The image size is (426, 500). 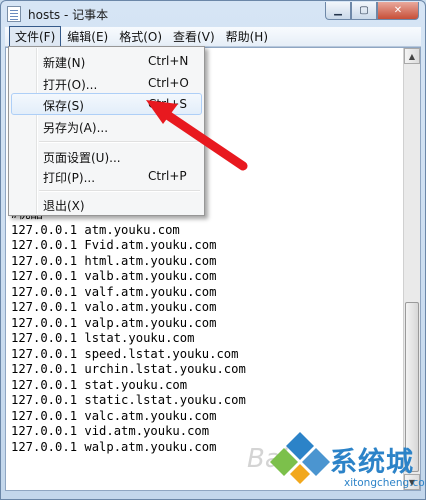 I want to click on red-arrow-annotation, so click(x=197, y=135).